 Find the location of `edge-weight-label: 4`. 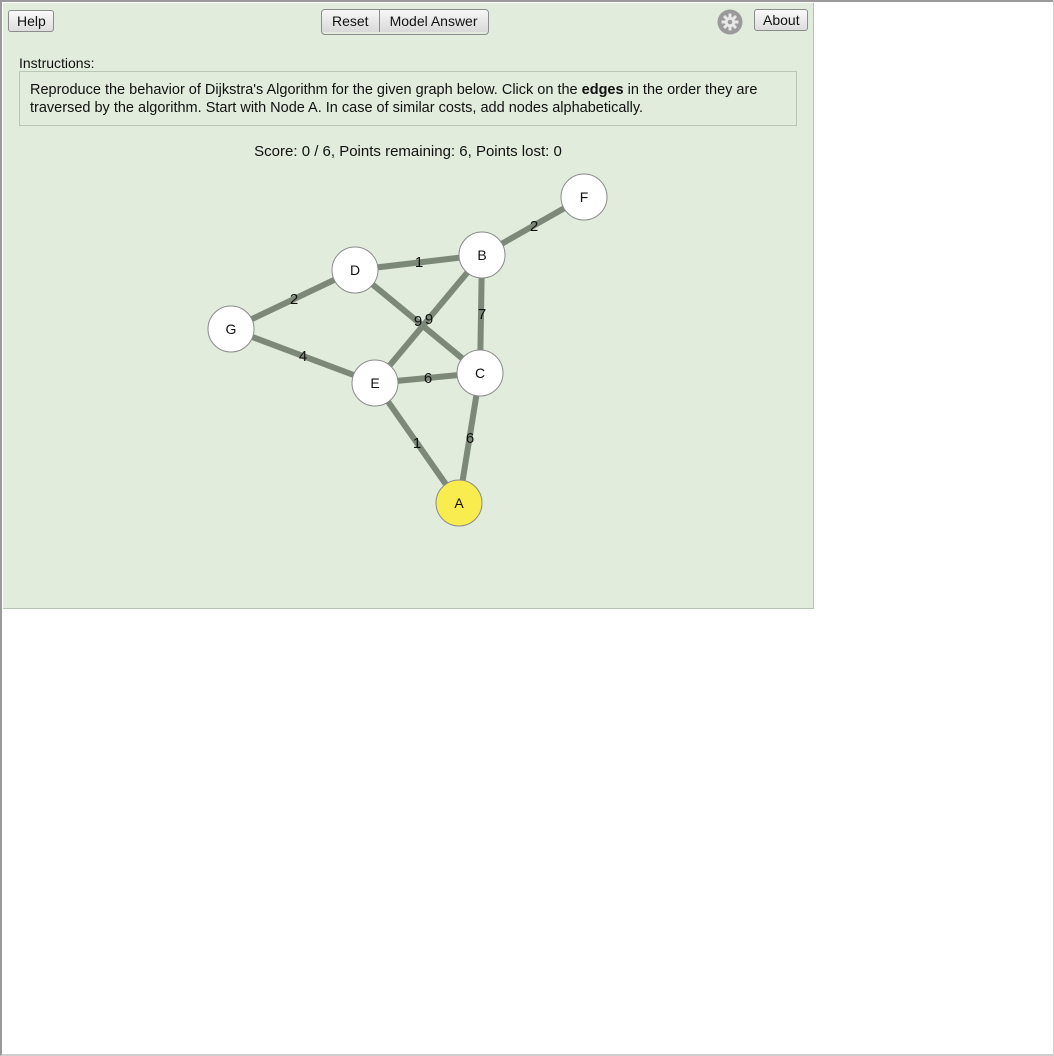

edge-weight-label: 4 is located at coordinates (303, 356).